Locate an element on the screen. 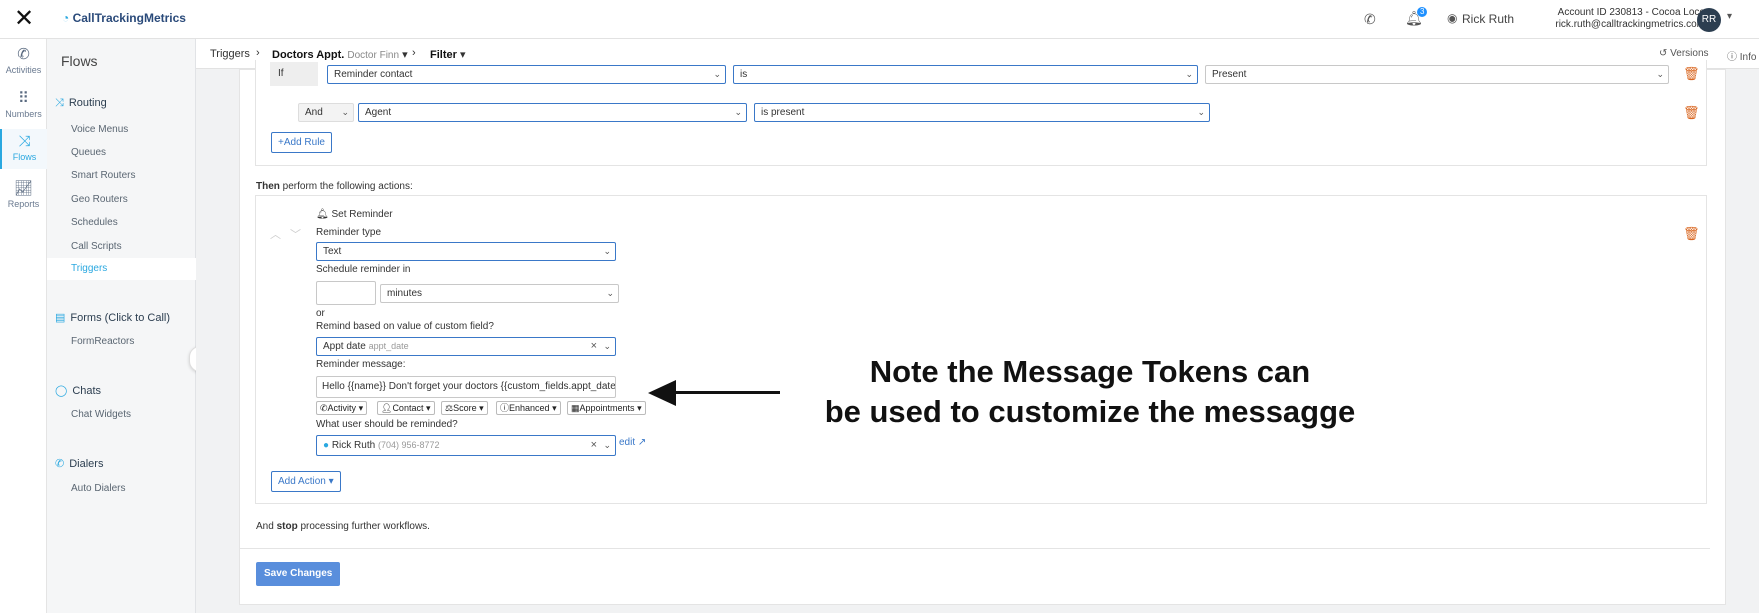  token-contact-button: 👤︎Contact ▾ is located at coordinates (406, 408).